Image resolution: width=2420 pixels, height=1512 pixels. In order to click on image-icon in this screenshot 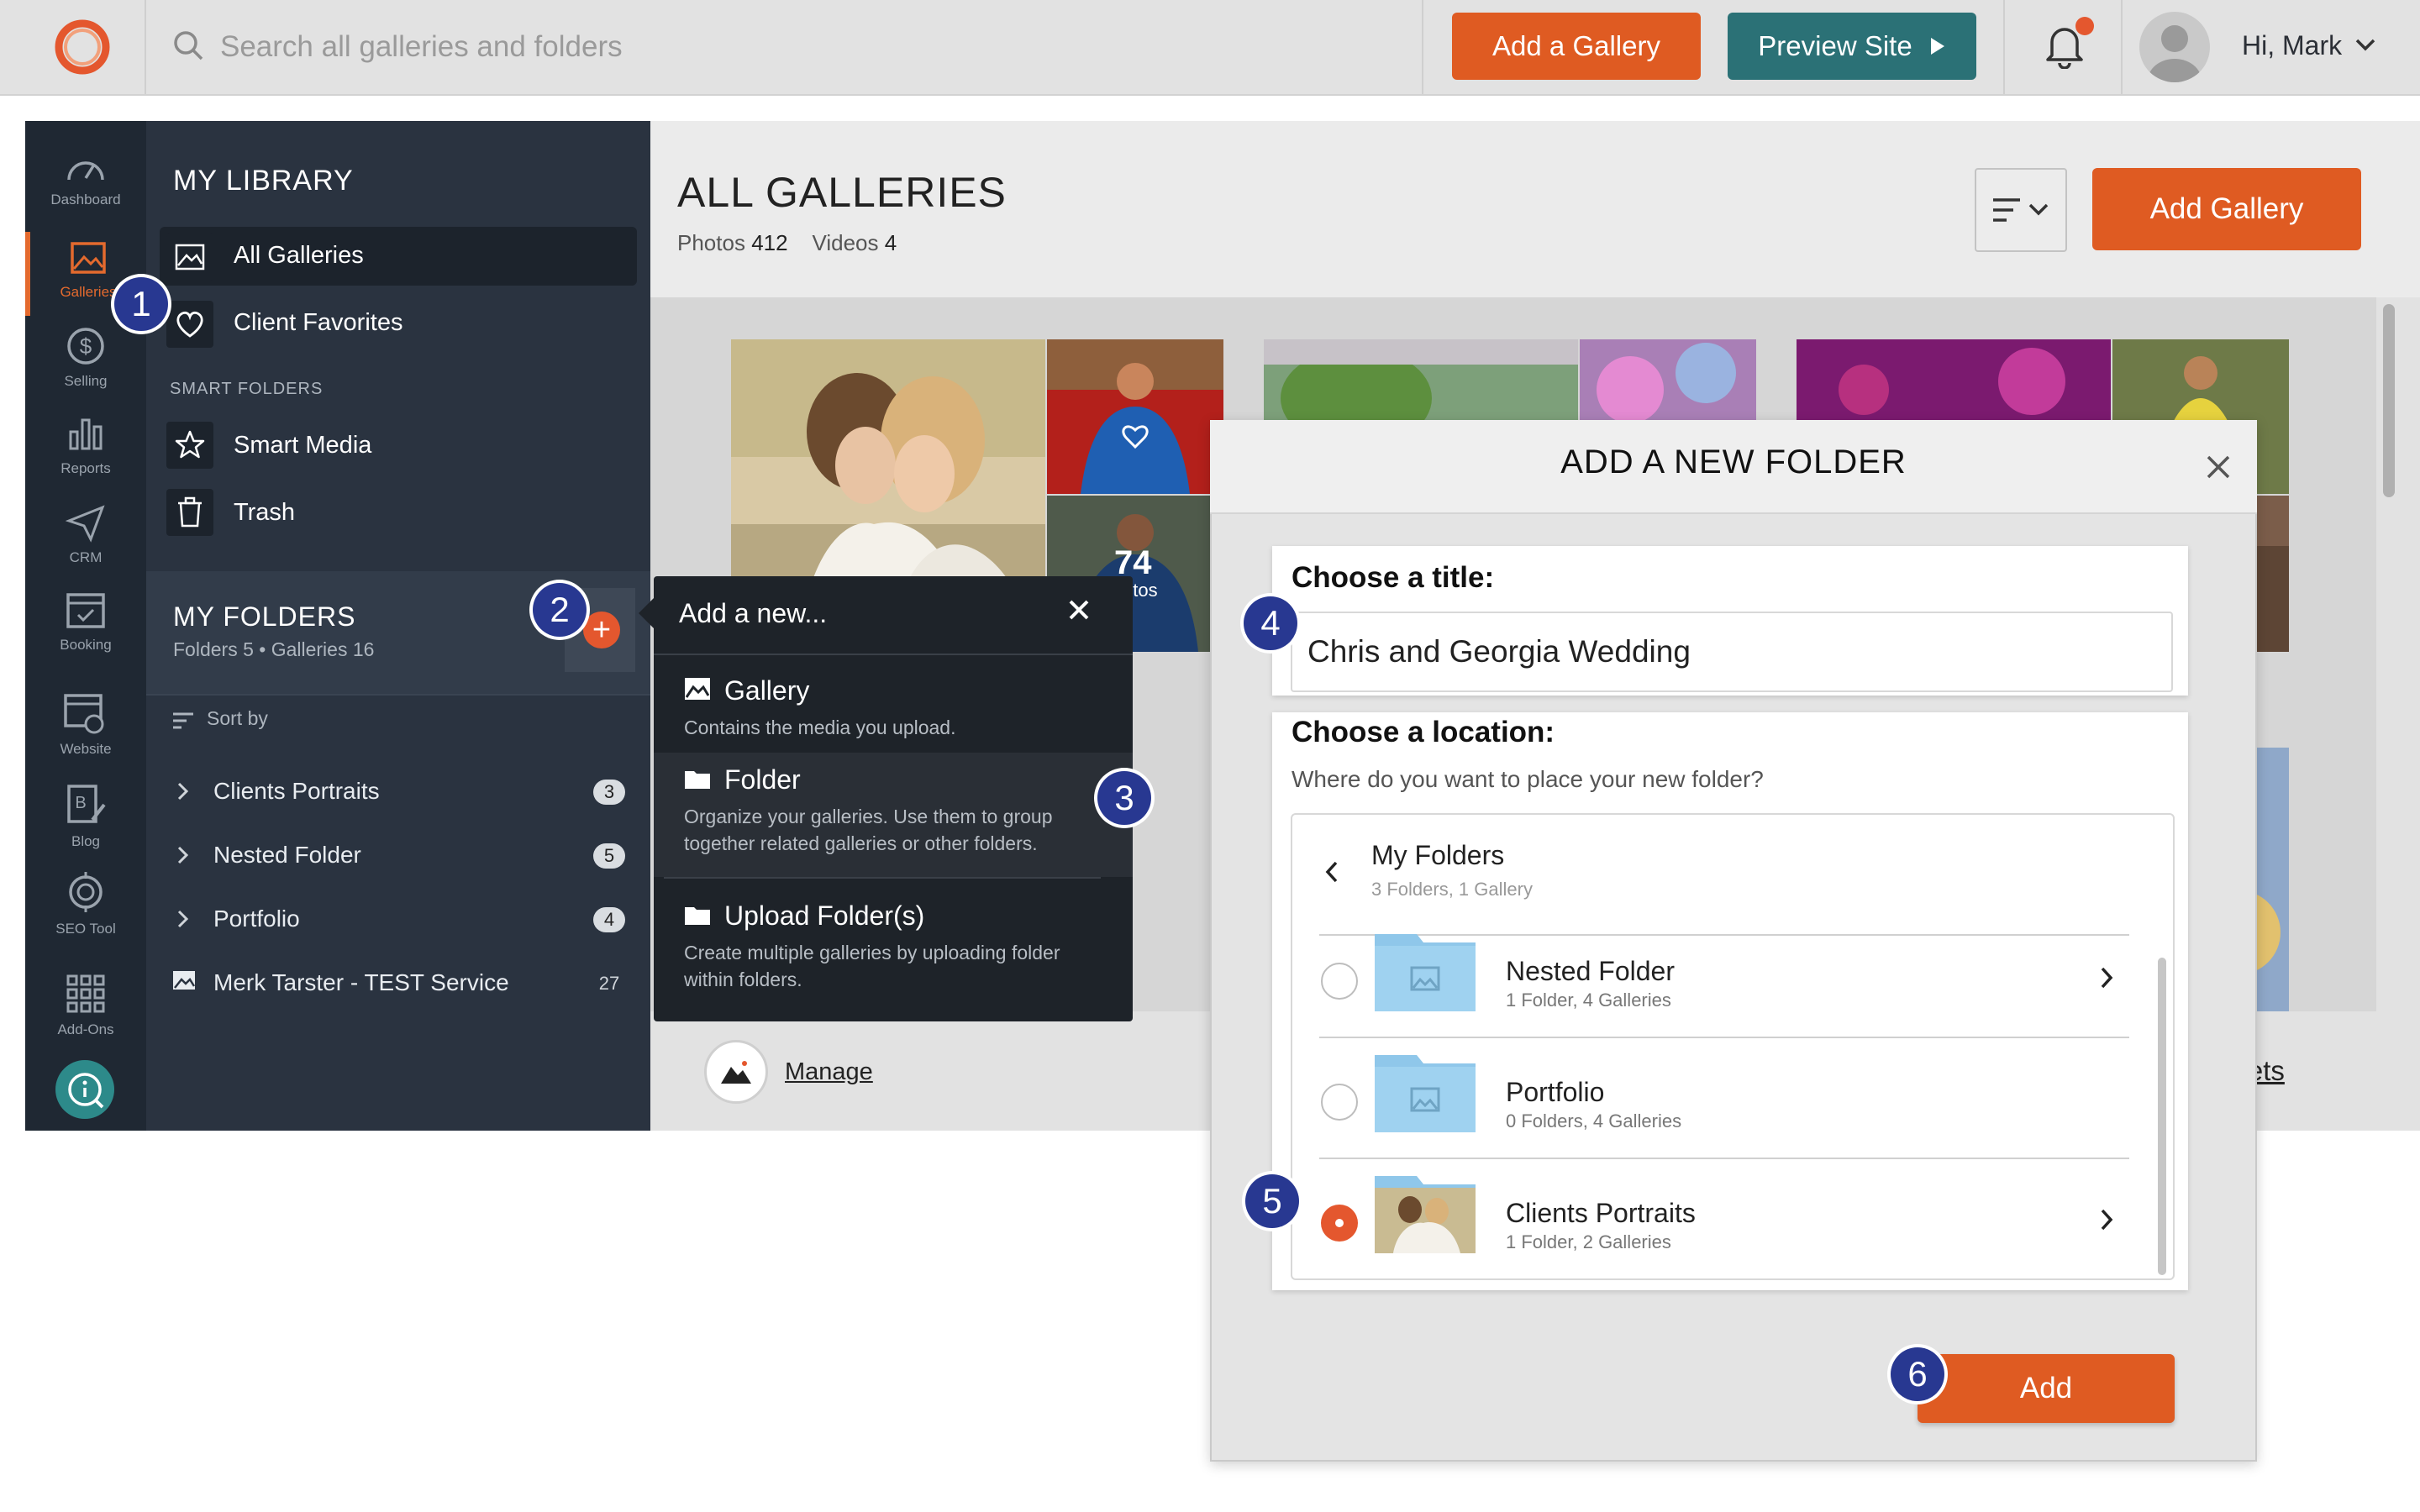, I will do `click(184, 980)`.